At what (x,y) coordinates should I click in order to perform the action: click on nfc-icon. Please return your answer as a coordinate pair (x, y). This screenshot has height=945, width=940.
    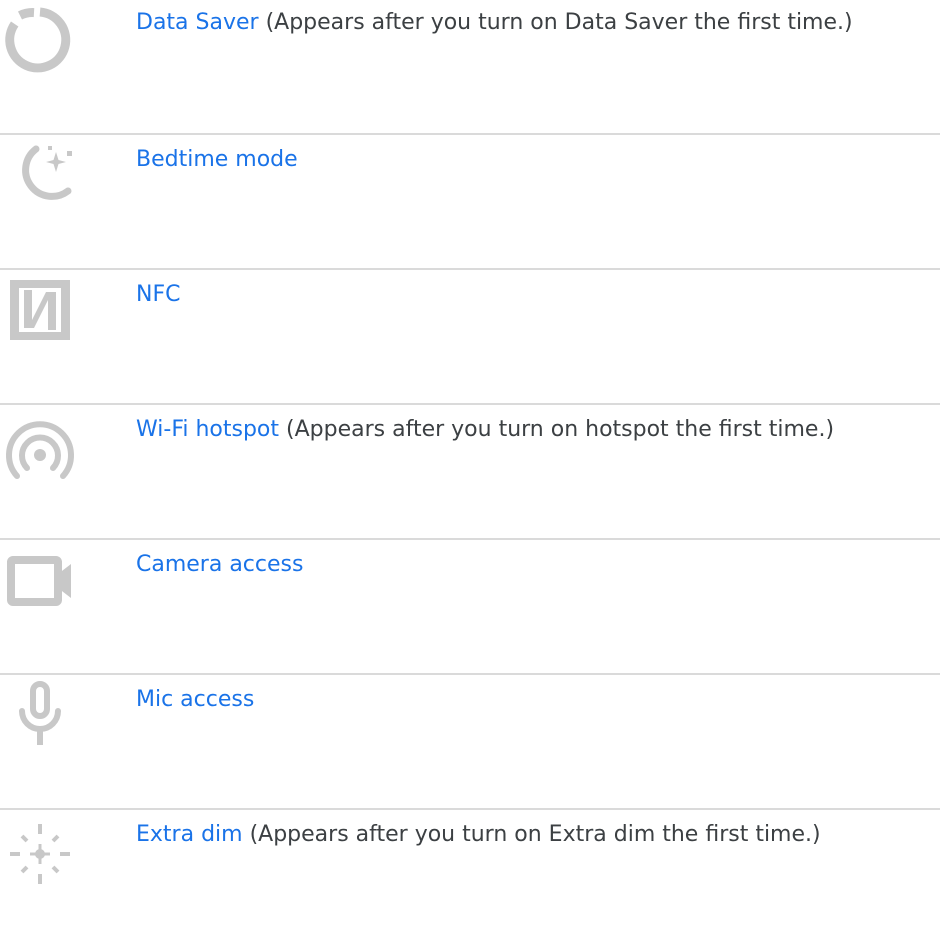
    Looking at the image, I should click on (40, 310).